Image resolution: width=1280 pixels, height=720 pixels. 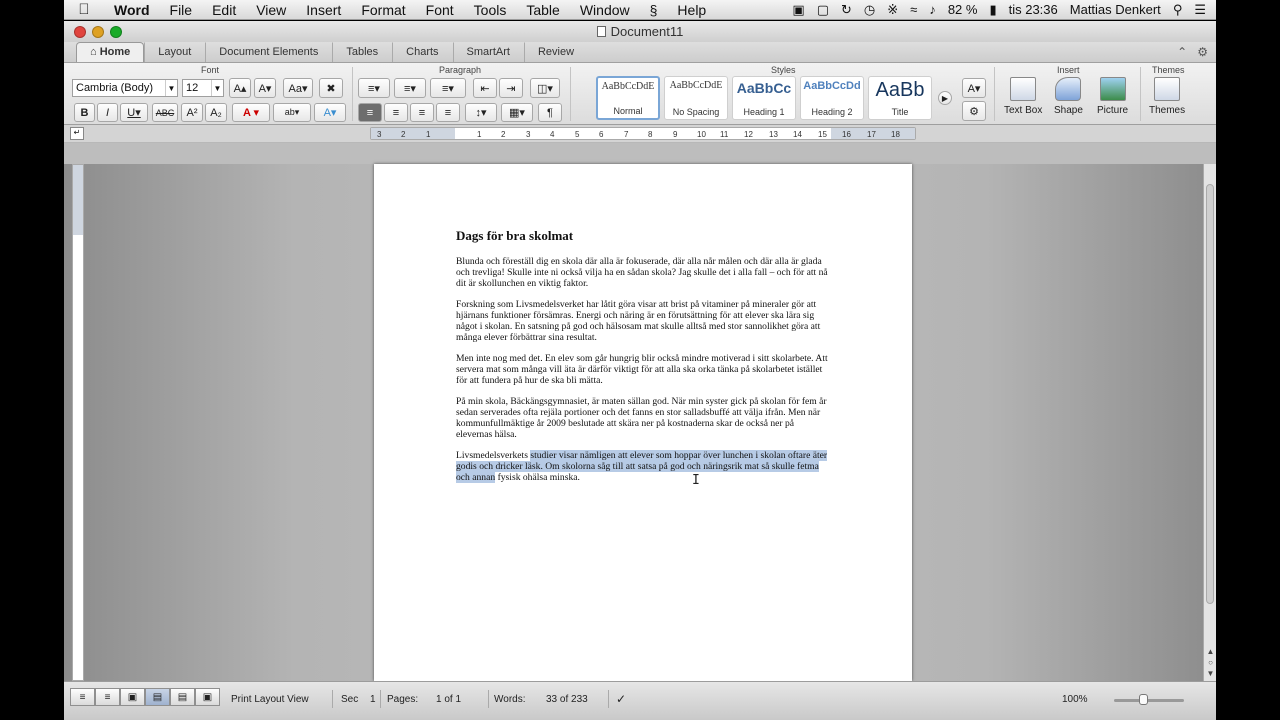 I want to click on grow-font-button: A▴, so click(x=240, y=88).